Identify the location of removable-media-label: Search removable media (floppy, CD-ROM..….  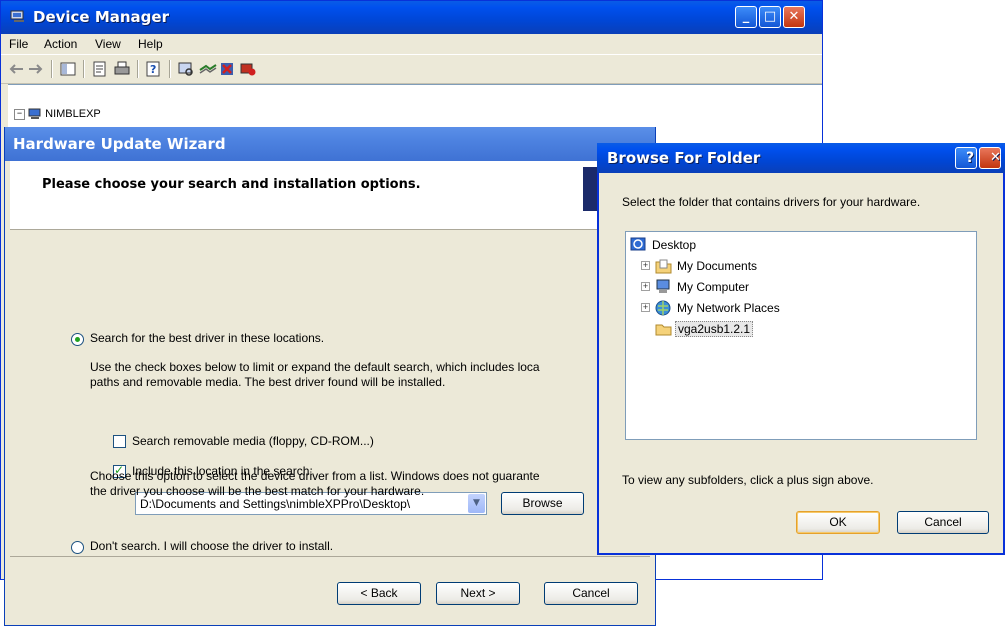
(253, 441).